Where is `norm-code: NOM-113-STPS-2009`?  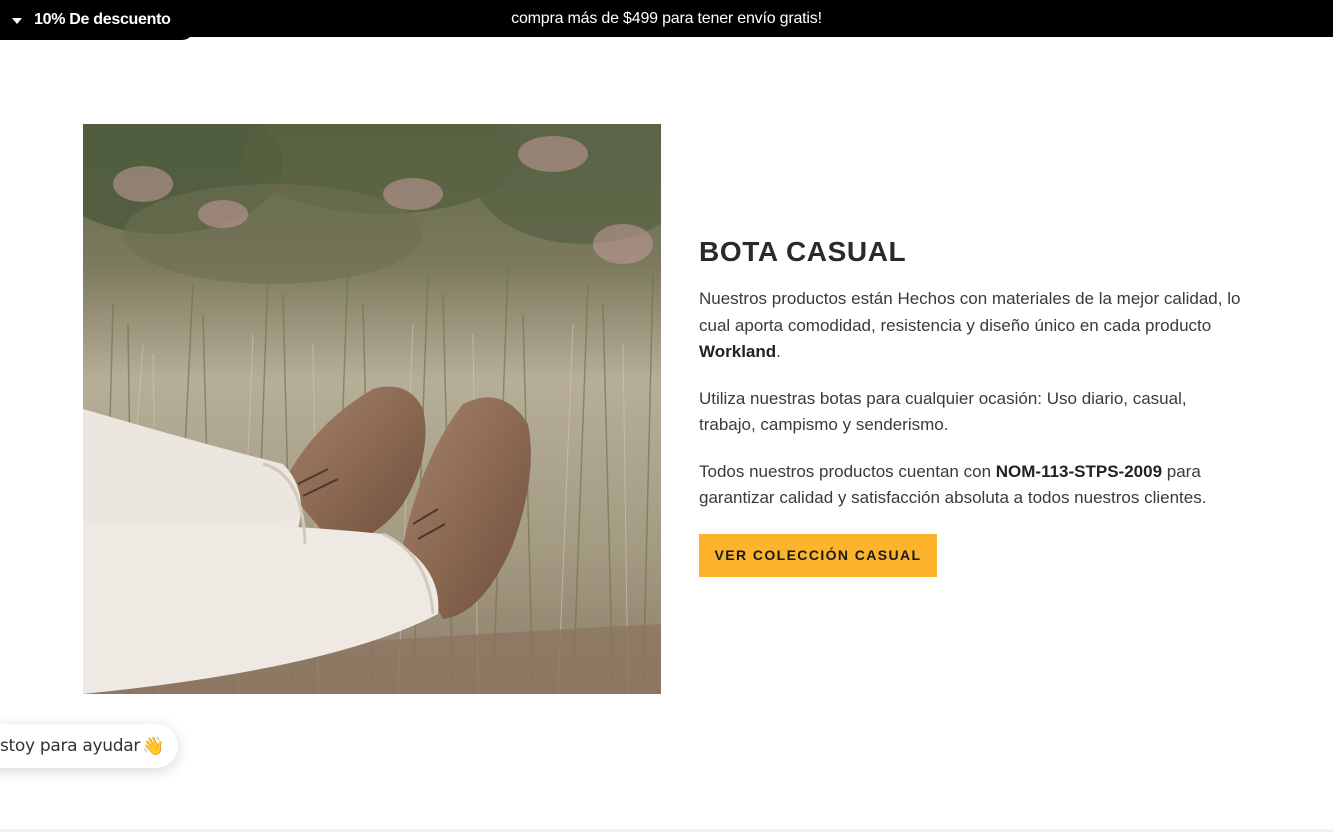 norm-code: NOM-113-STPS-2009 is located at coordinates (1079, 471).